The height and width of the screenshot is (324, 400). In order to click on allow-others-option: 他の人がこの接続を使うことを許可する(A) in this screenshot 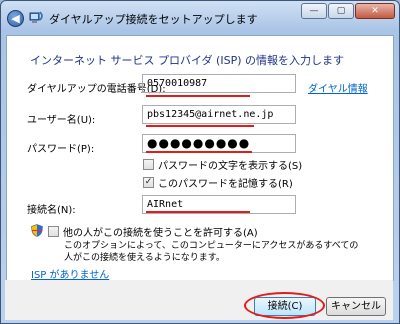, I will do `click(153, 231)`.